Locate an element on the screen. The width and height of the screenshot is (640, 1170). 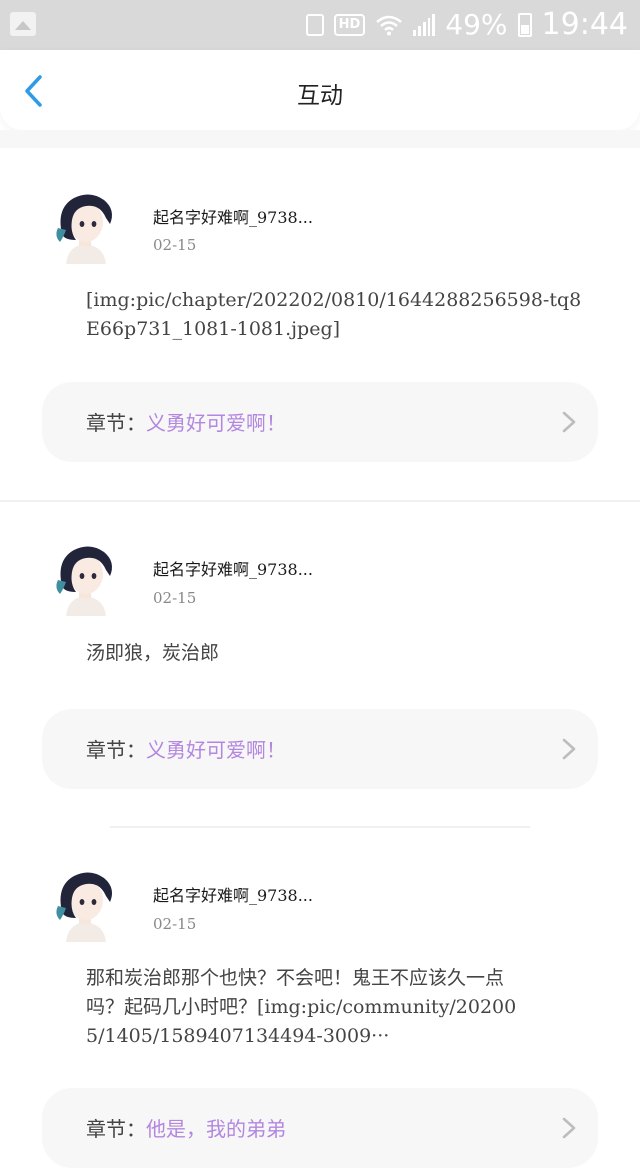
status-bar: HD 49% 19:44 is located at coordinates (320, 25).